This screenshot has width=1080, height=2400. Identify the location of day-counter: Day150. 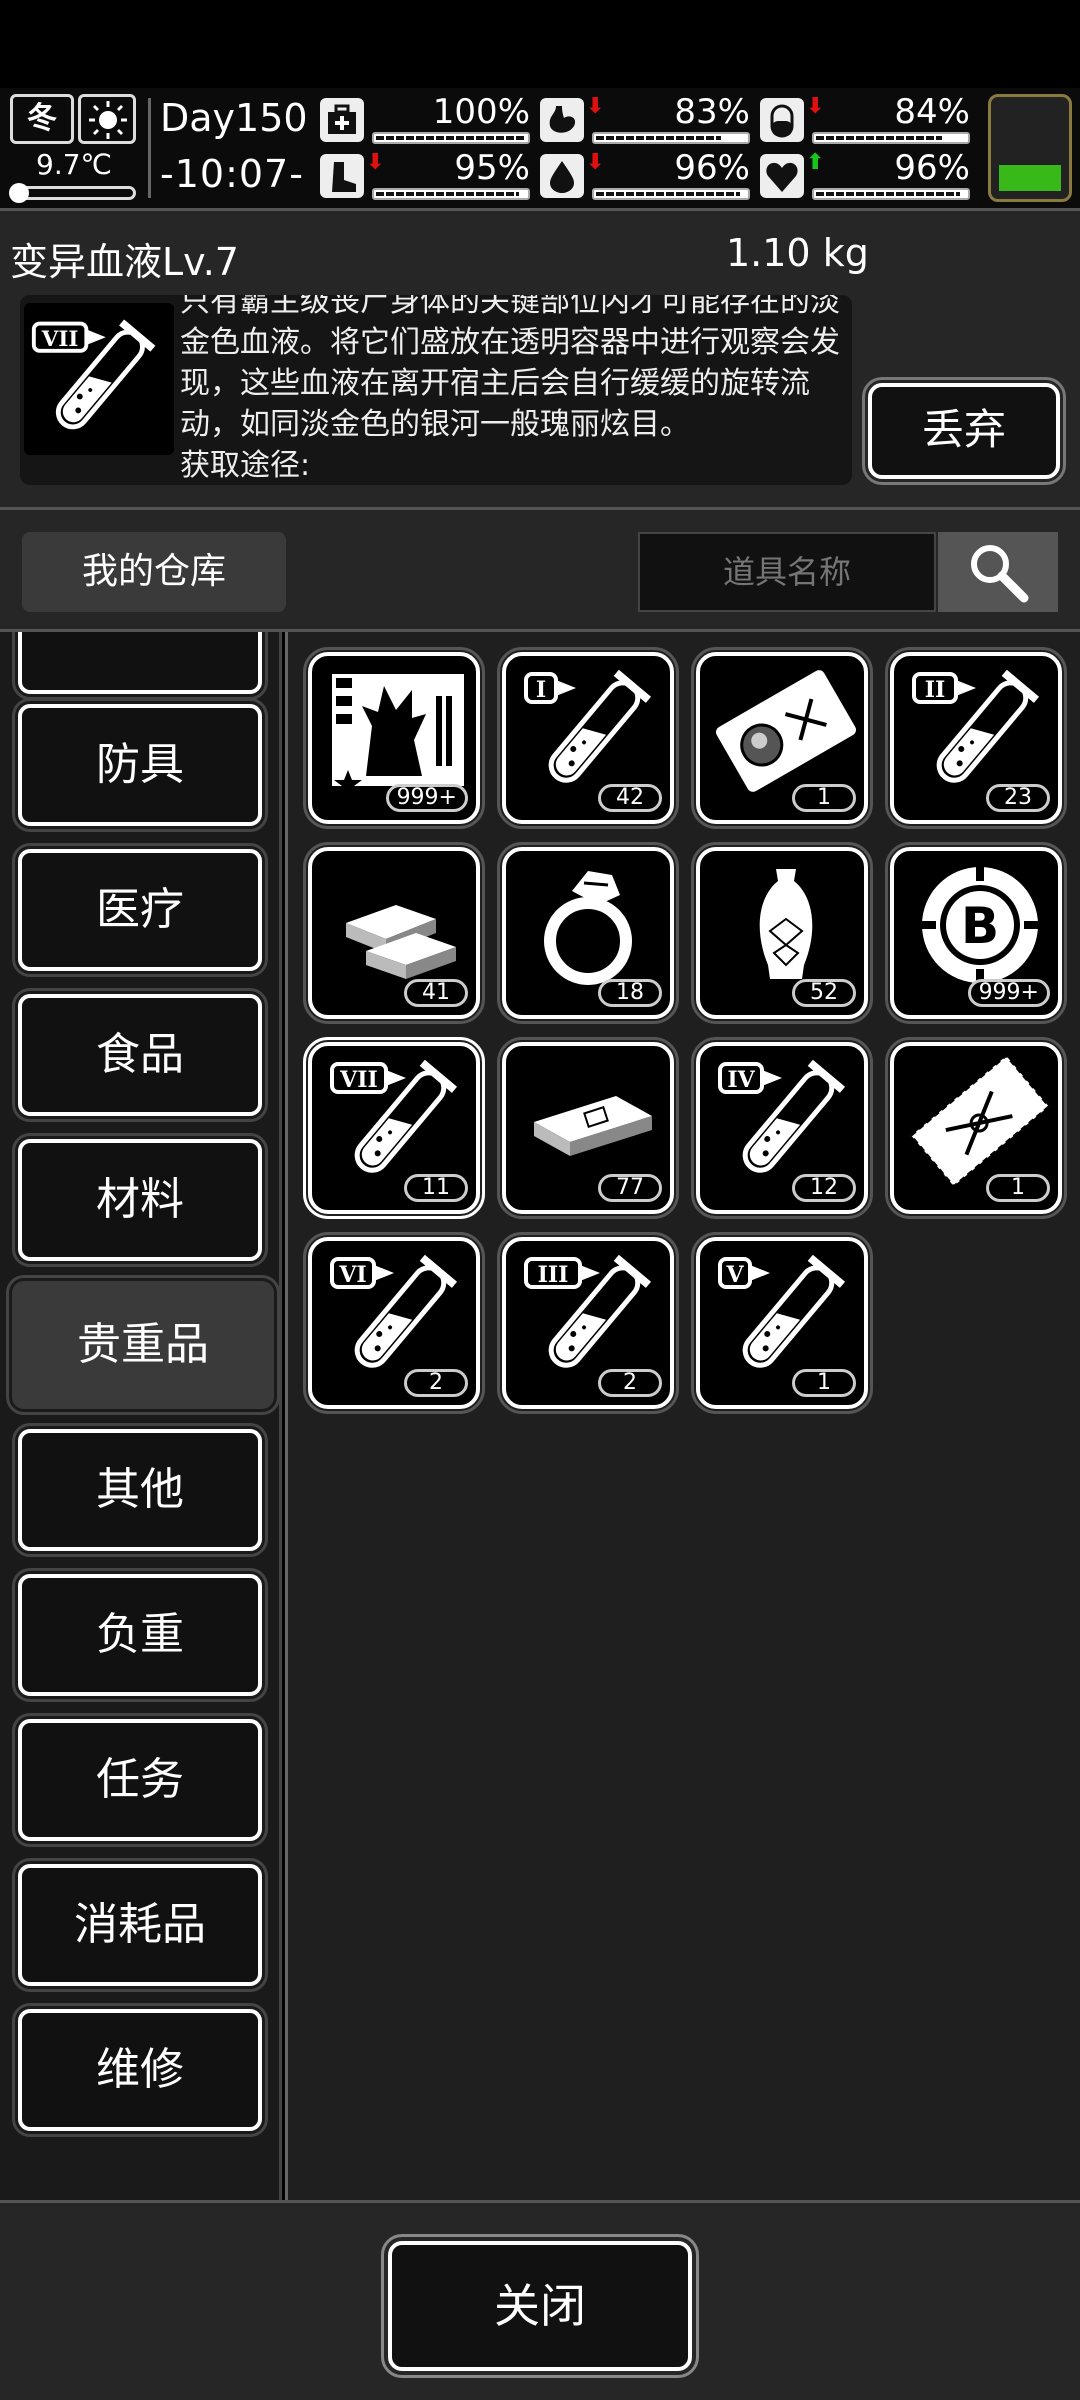
(234, 118).